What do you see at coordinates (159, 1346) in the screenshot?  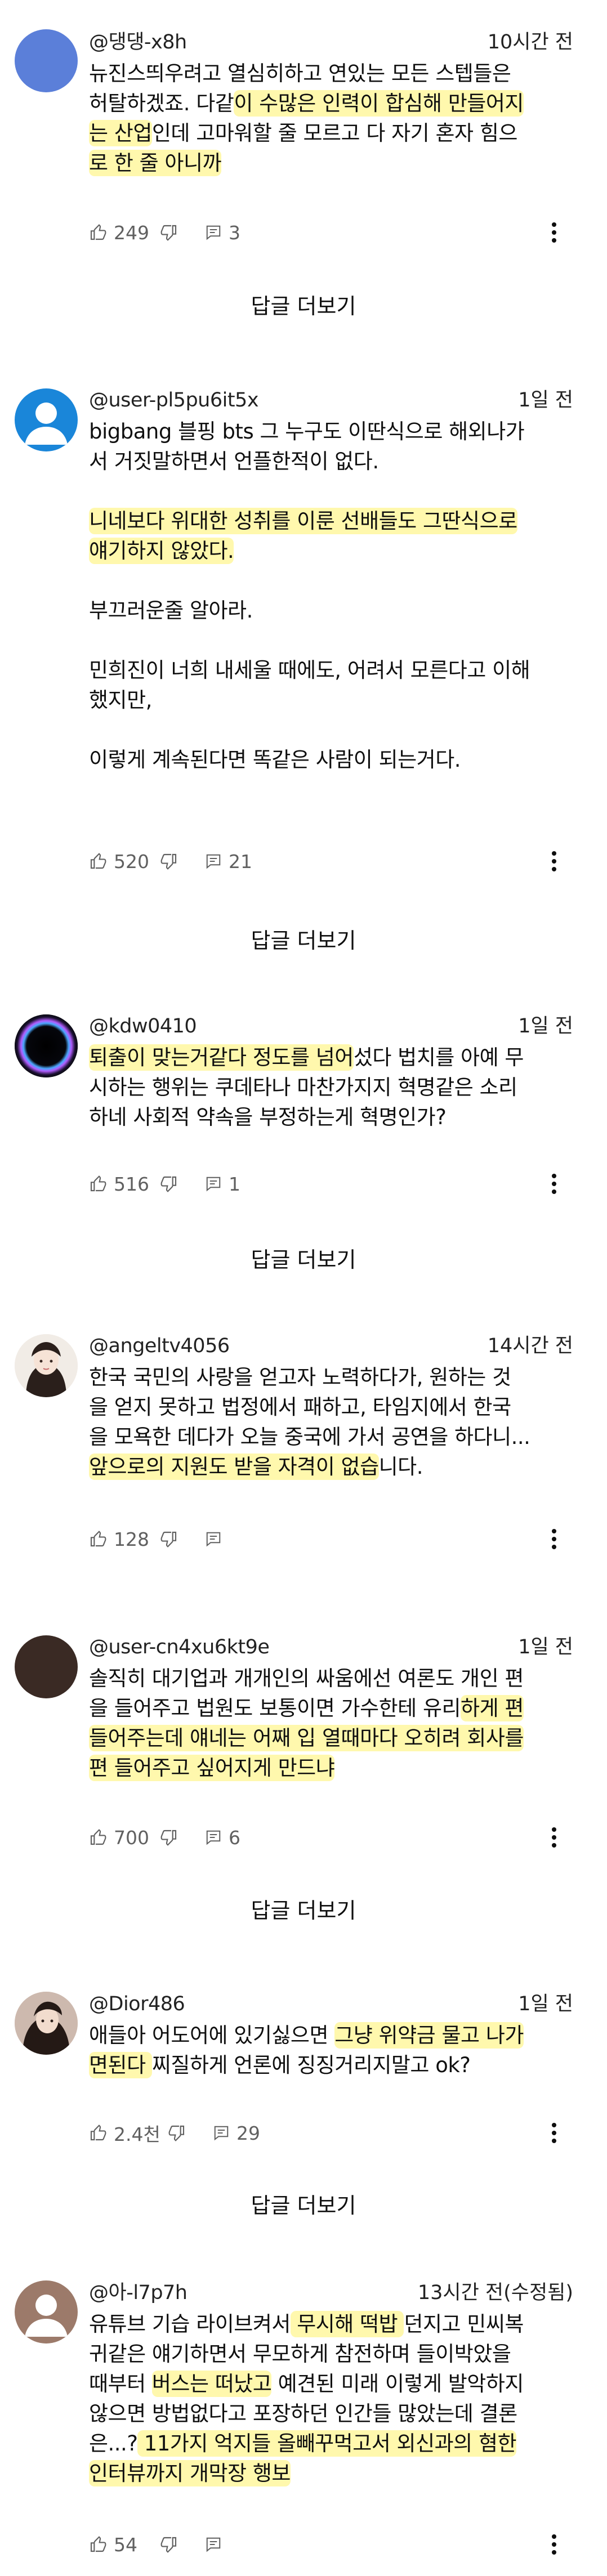 I see `comment-author: @angeltv4056` at bounding box center [159, 1346].